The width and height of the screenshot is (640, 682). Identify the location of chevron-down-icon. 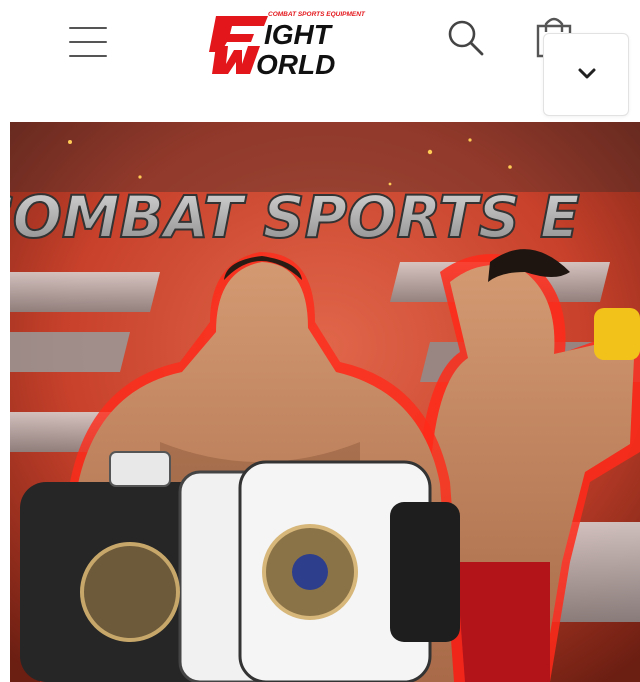
(587, 73).